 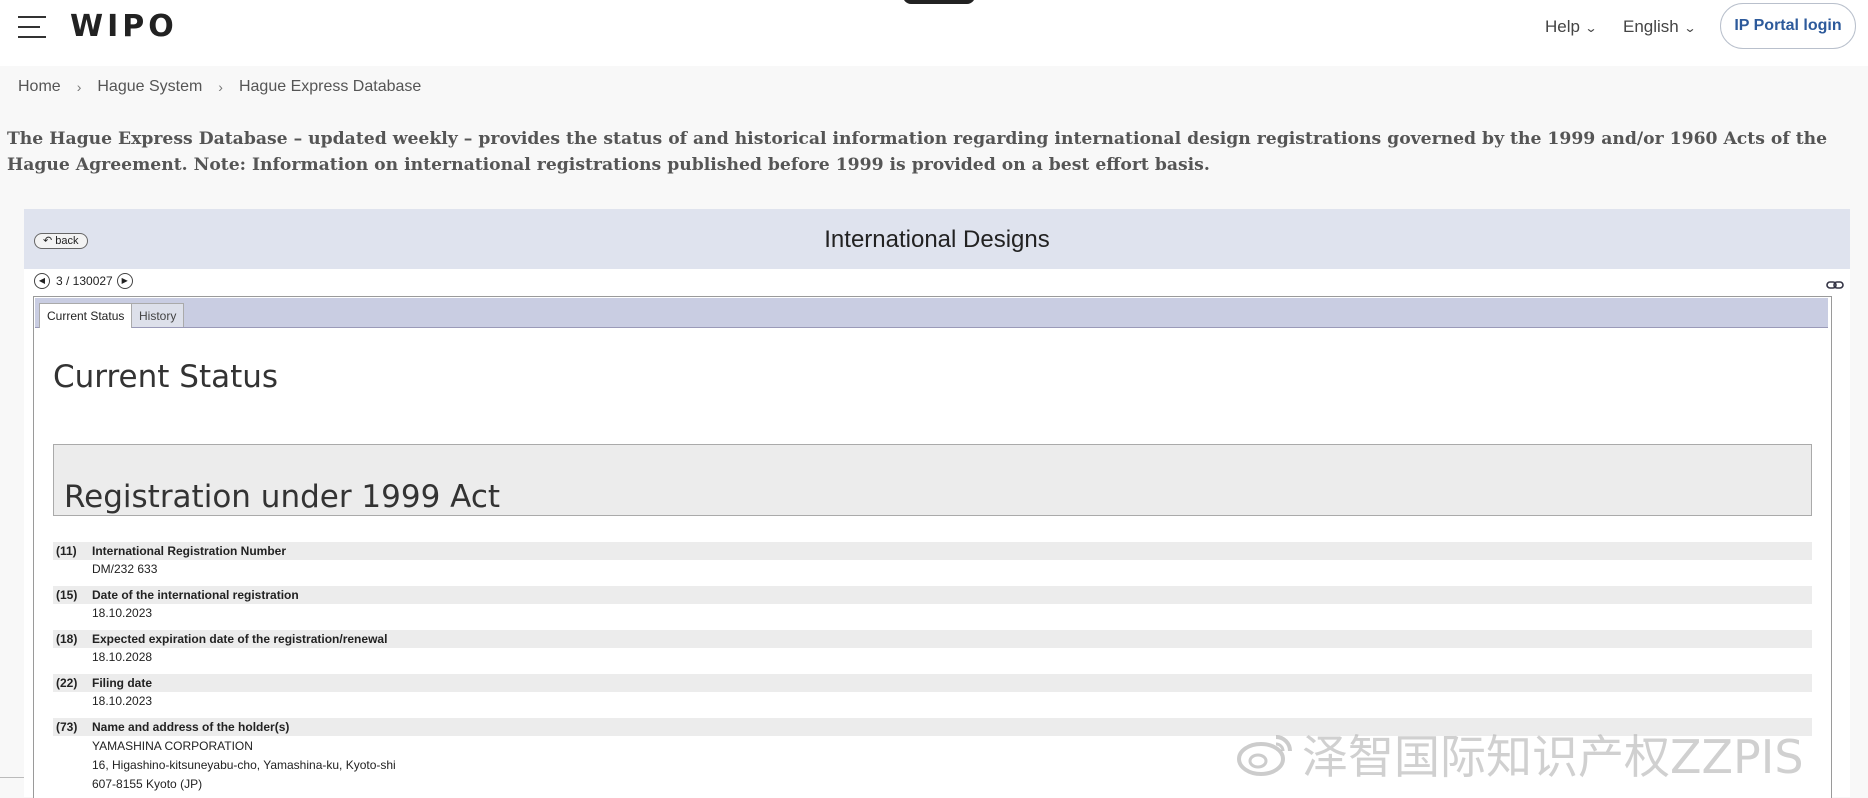 What do you see at coordinates (195, 595) in the screenshot?
I see `field-label: Date of the international registration` at bounding box center [195, 595].